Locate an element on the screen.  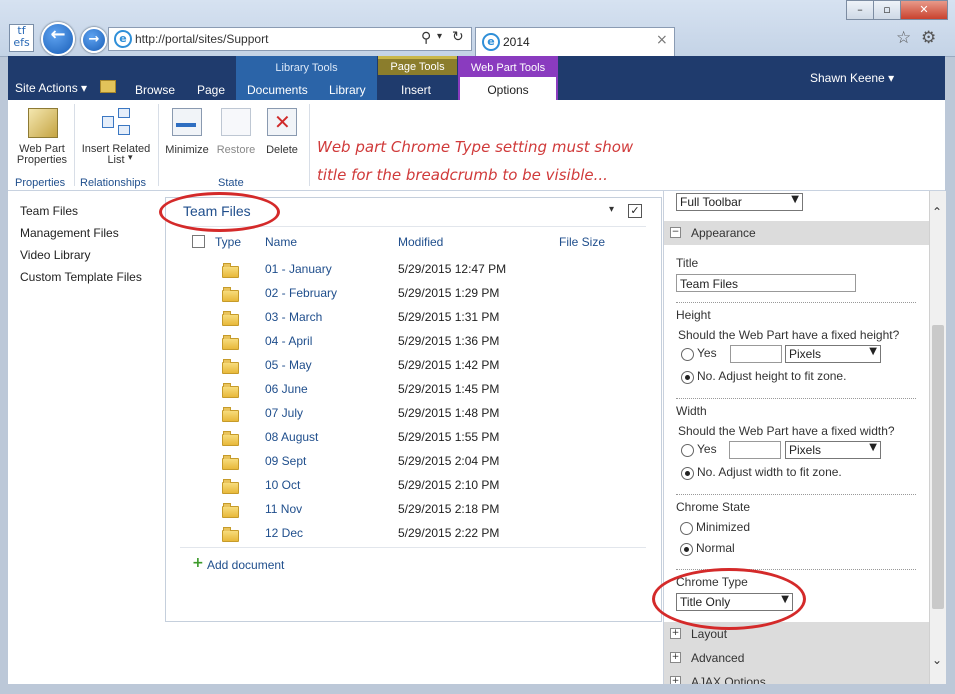
group-relationships: Relationships is located at coordinates (113, 183).